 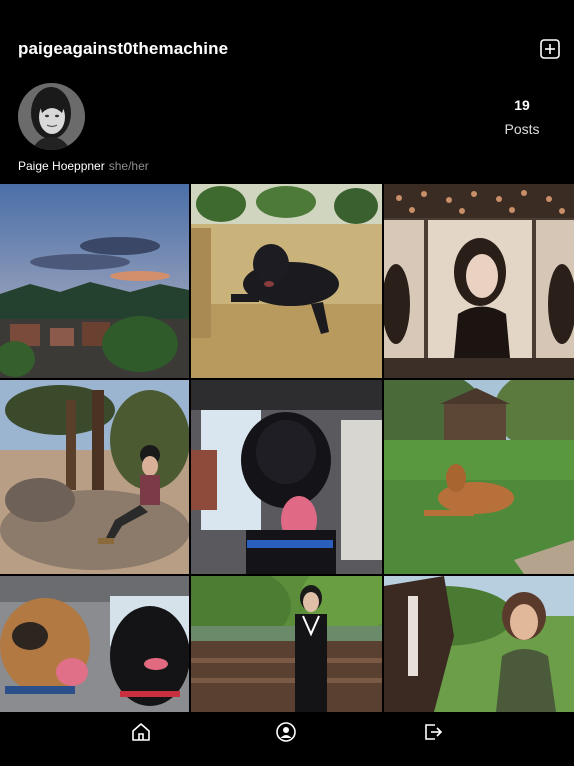 I want to click on profile-icon, so click(x=286, y=732).